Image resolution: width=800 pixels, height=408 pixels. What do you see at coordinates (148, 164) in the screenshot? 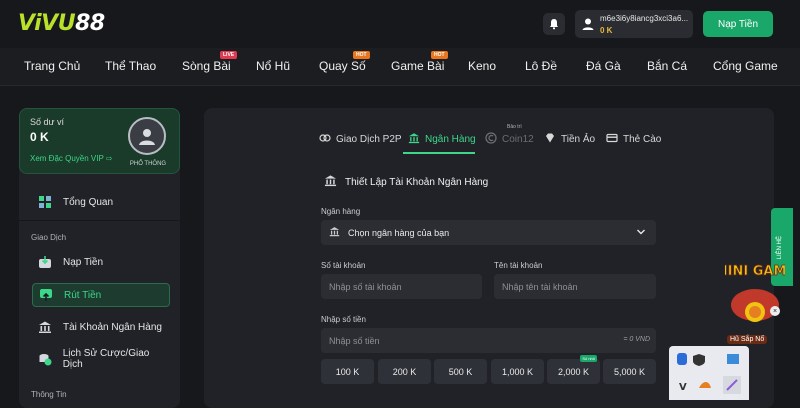
I see `vip-rank: PHỔ THÔNG` at bounding box center [148, 164].